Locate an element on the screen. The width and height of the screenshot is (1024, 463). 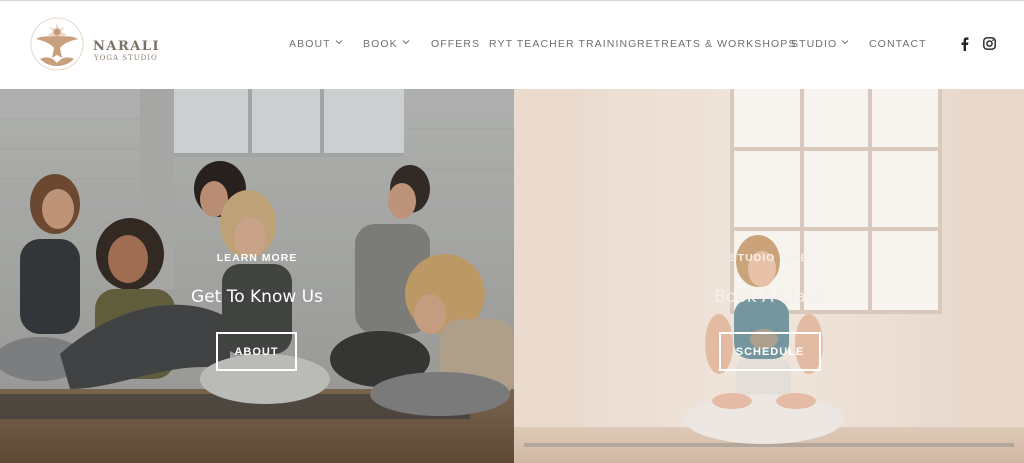
nav-item-retreats-workshops: RETREATS & WORKSHOPS is located at coordinates (717, 44).